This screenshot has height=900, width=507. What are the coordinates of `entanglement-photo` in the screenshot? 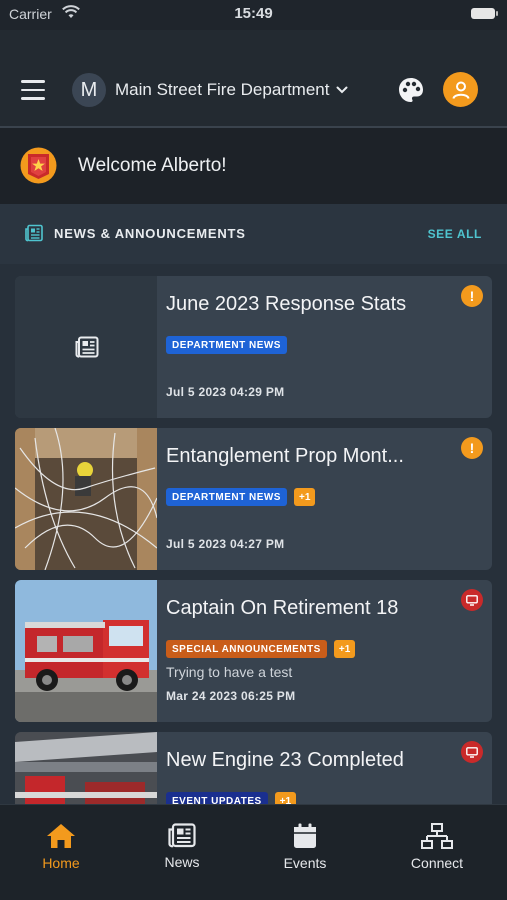 It's located at (86, 499).